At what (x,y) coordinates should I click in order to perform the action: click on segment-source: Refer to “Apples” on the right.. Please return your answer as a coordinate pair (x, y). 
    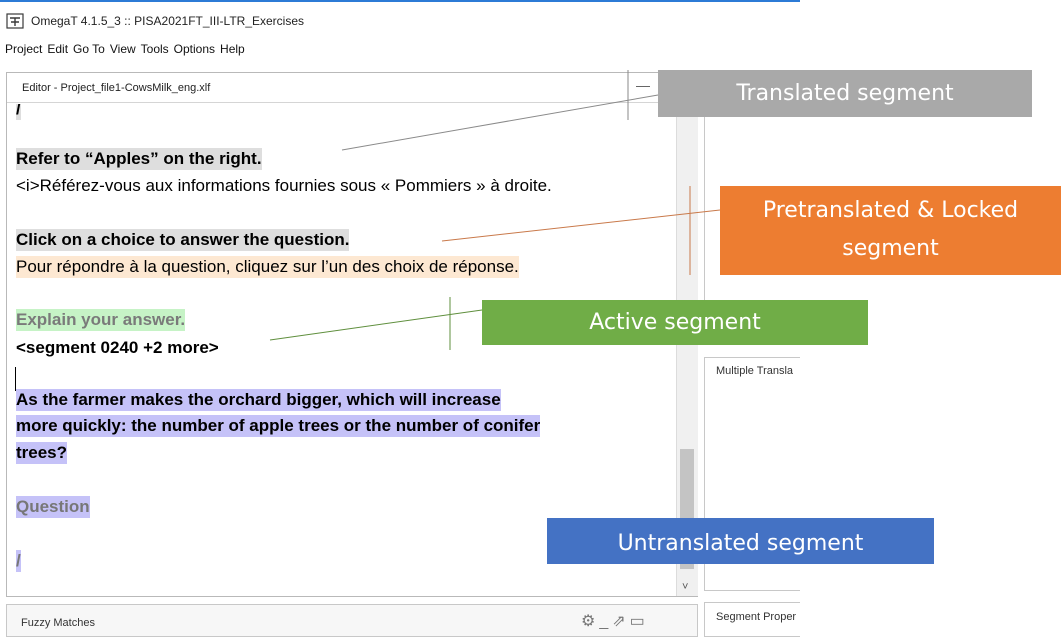
    Looking at the image, I should click on (139, 159).